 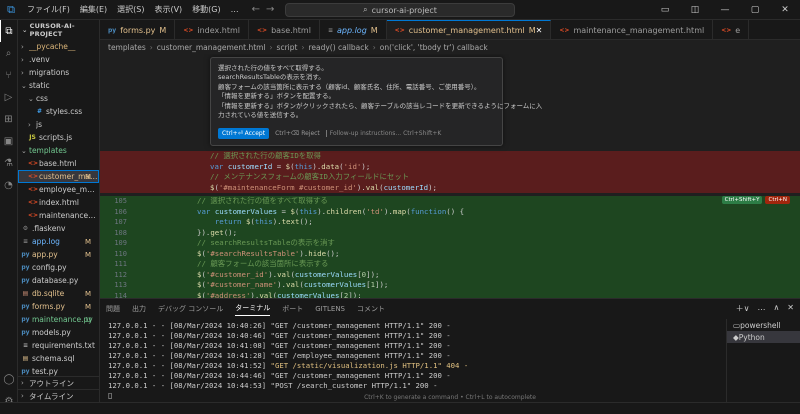 I want to click on file-tree-item: ⌄ static, so click(x=58, y=85).